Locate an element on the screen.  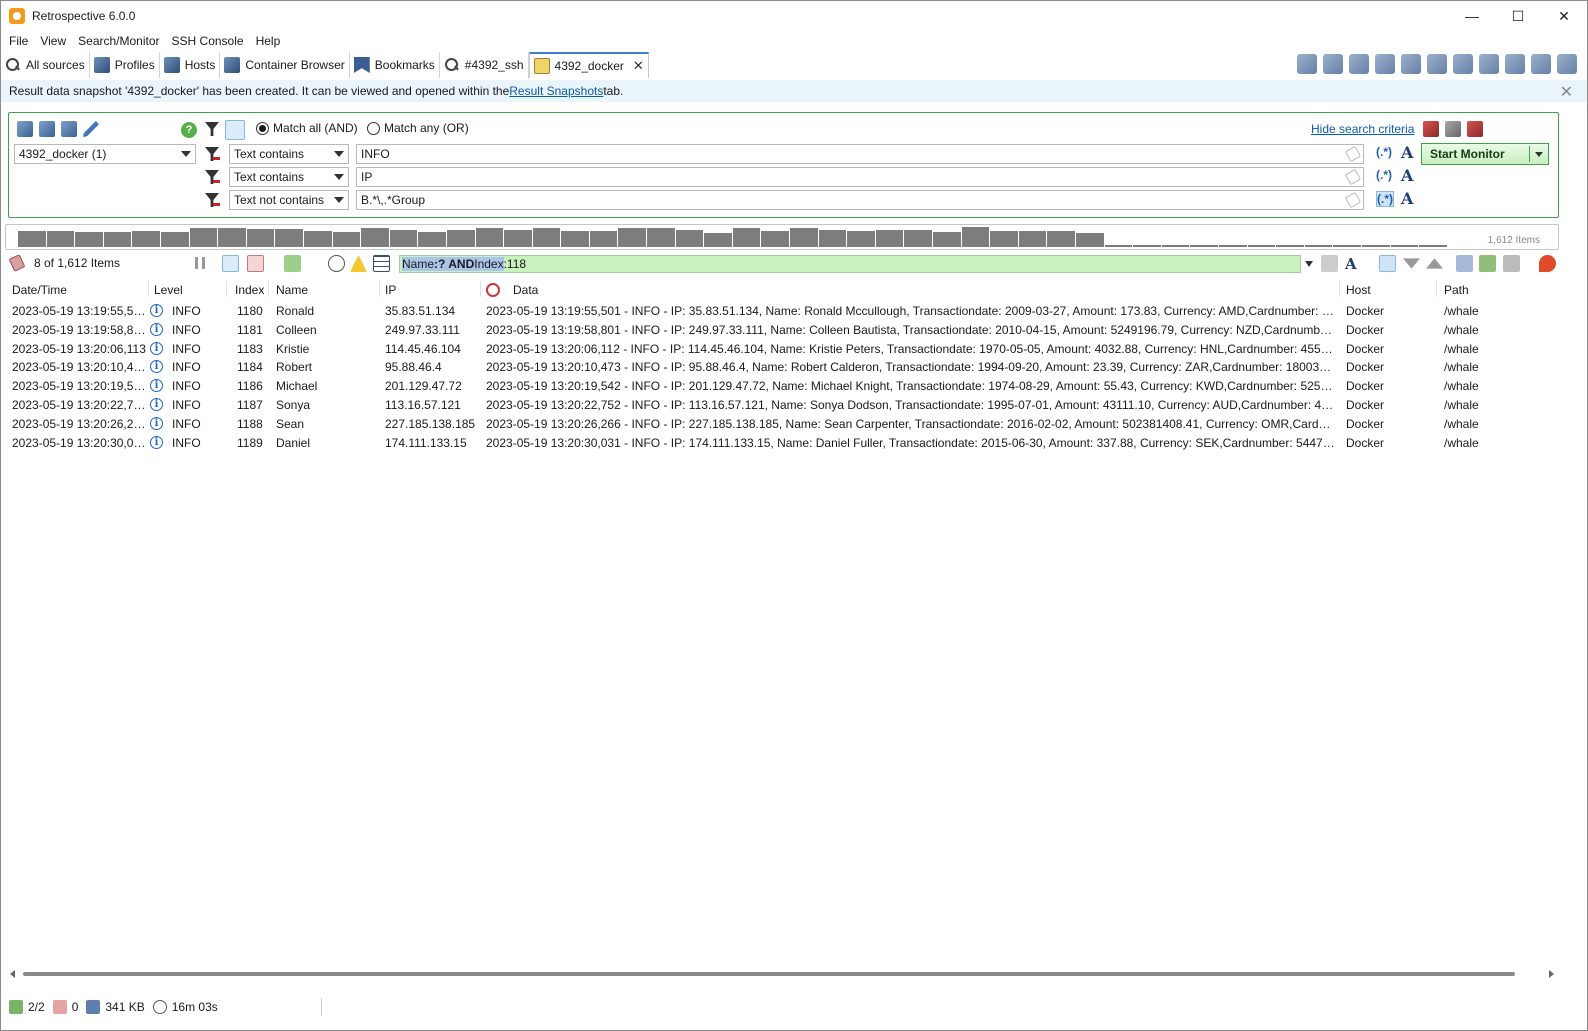
layout-icon is located at coordinates (1541, 64).